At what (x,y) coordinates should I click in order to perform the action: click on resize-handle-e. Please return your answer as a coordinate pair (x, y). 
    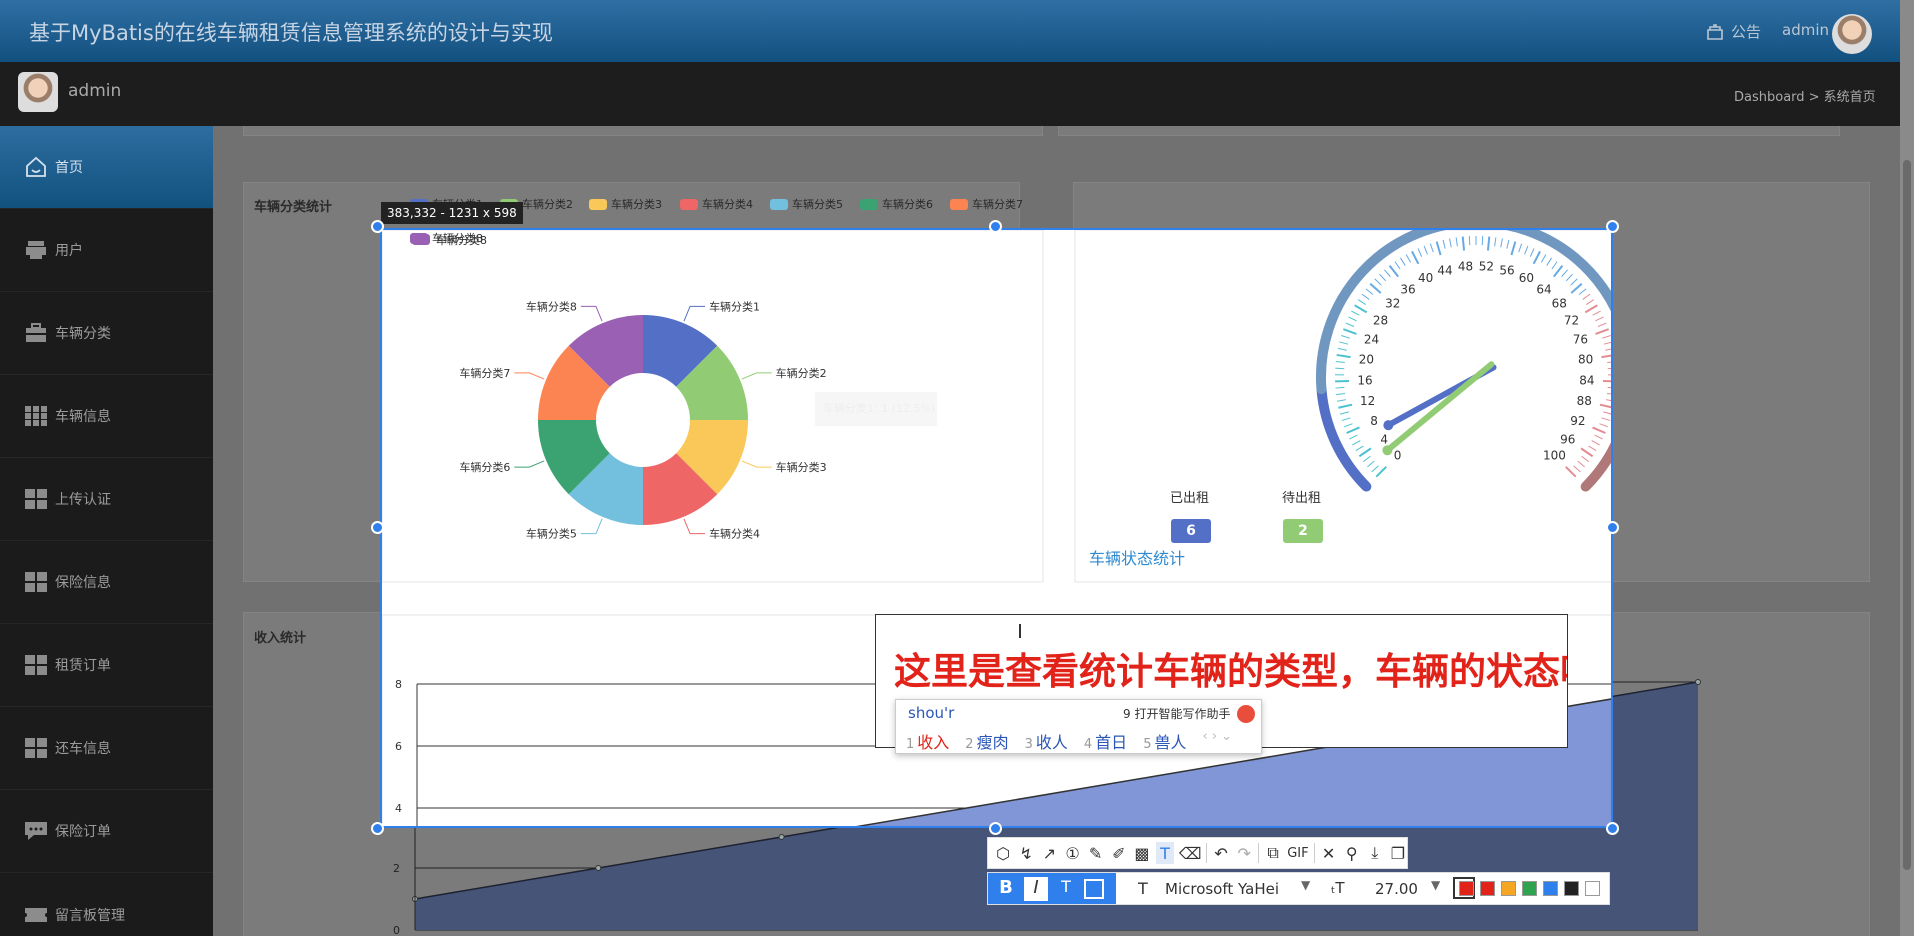
    Looking at the image, I should click on (1612, 527).